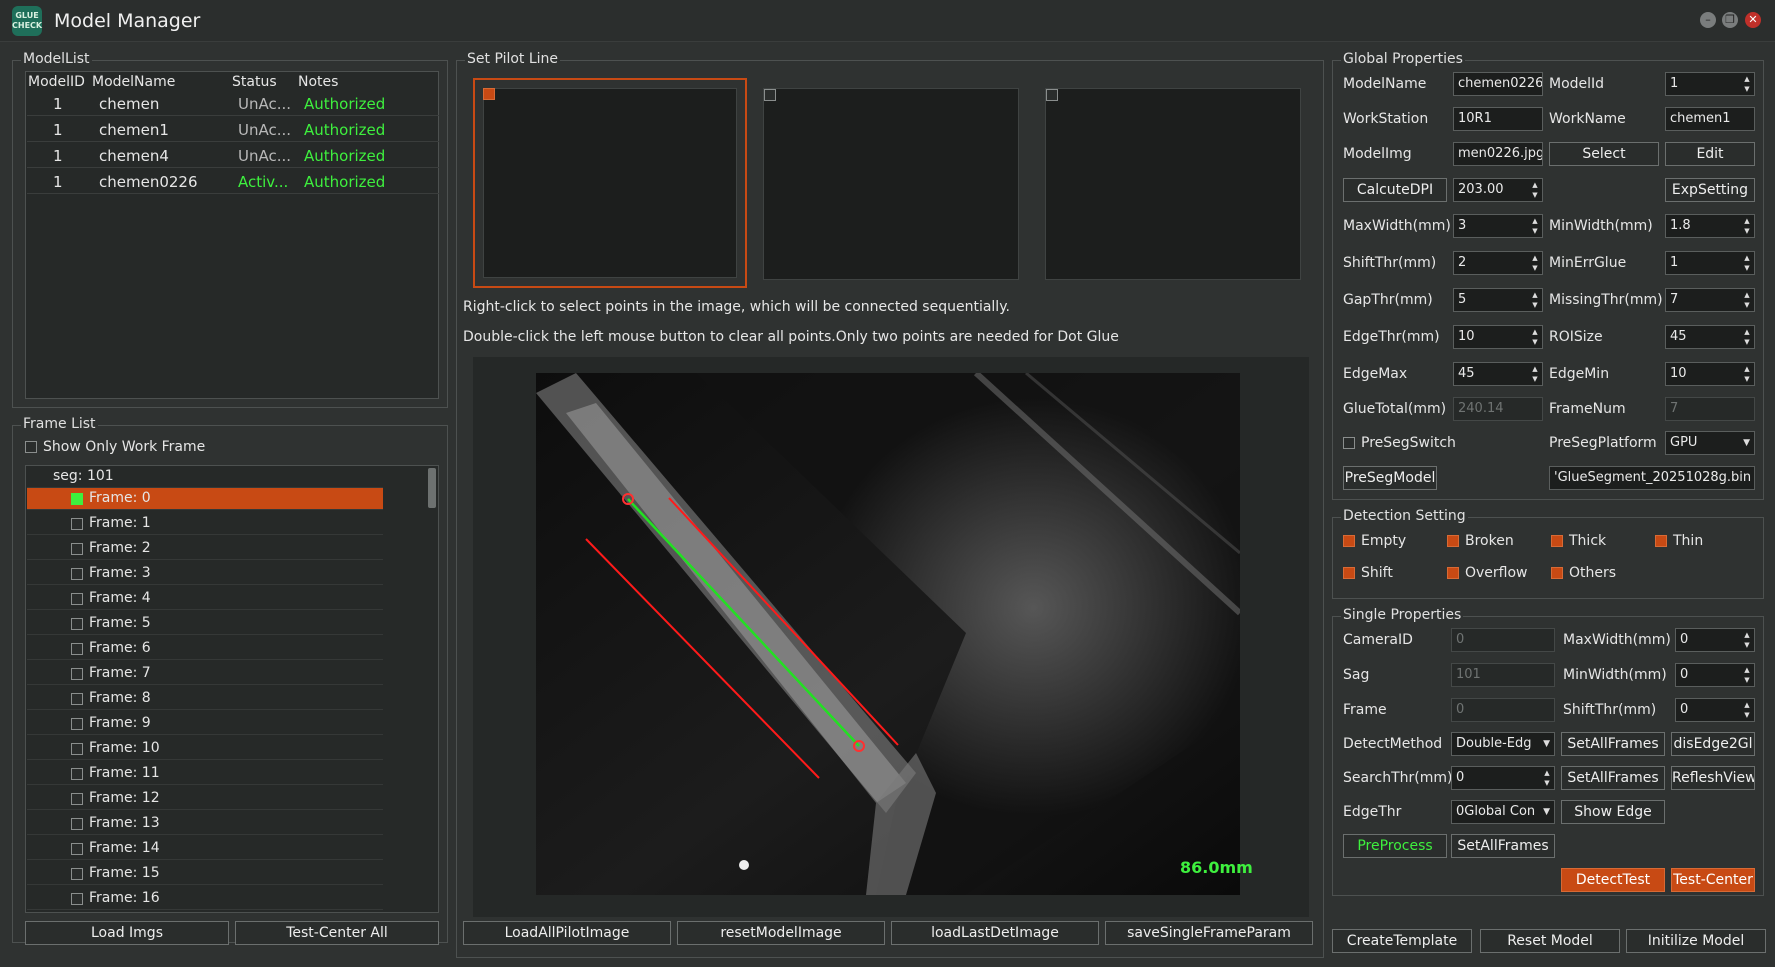 The image size is (1775, 967). What do you see at coordinates (1453, 573) in the screenshot?
I see `detect-overflow-checkbox` at bounding box center [1453, 573].